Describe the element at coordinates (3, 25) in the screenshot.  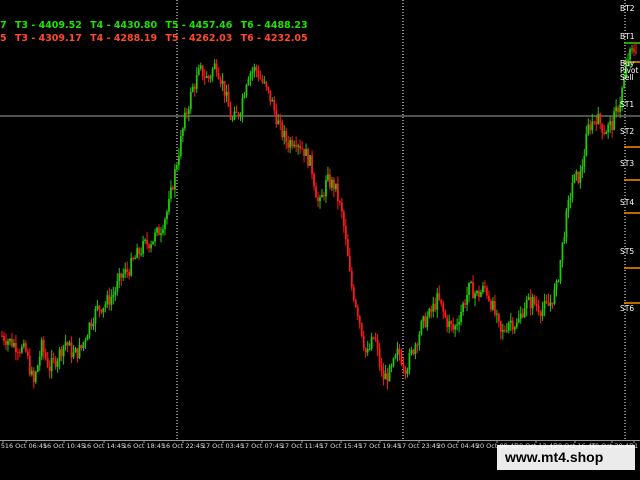
I see `buy-level-partial: 7` at that location.